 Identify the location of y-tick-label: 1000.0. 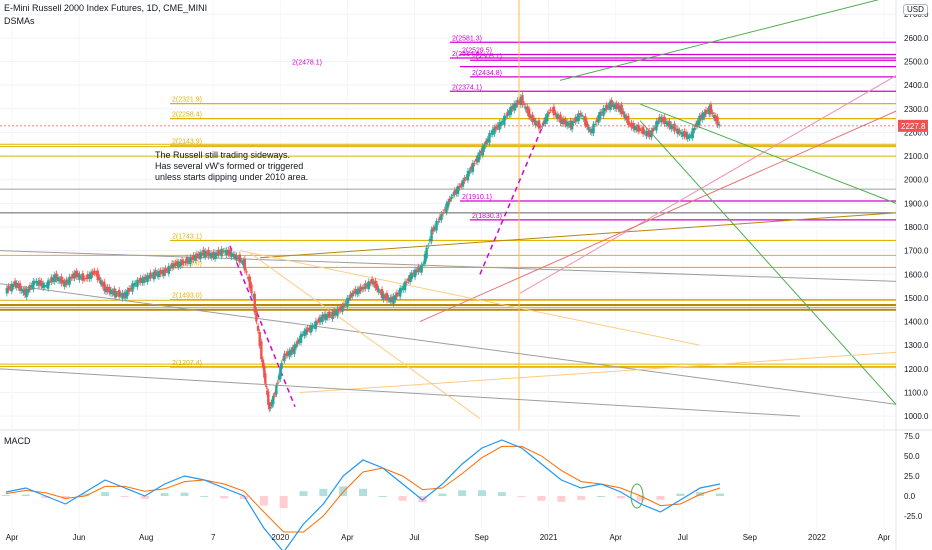
(916, 416).